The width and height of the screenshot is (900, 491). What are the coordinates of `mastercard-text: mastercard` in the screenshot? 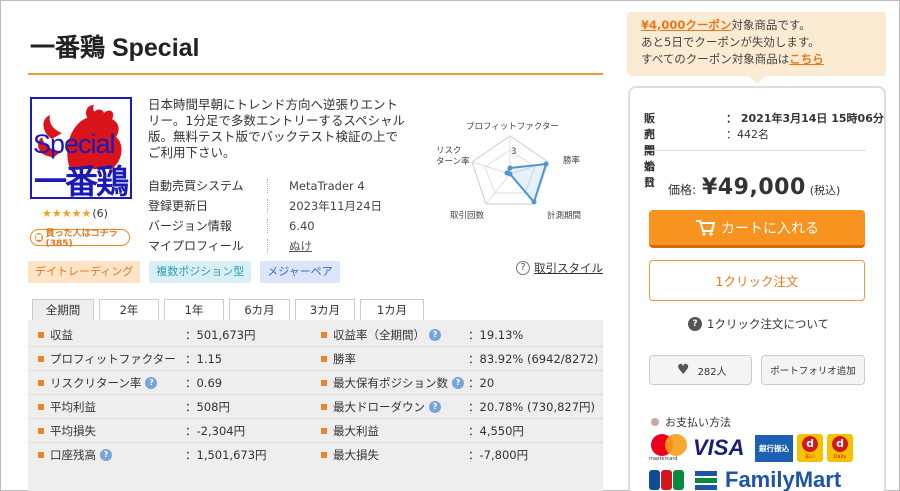 It's located at (663, 459).